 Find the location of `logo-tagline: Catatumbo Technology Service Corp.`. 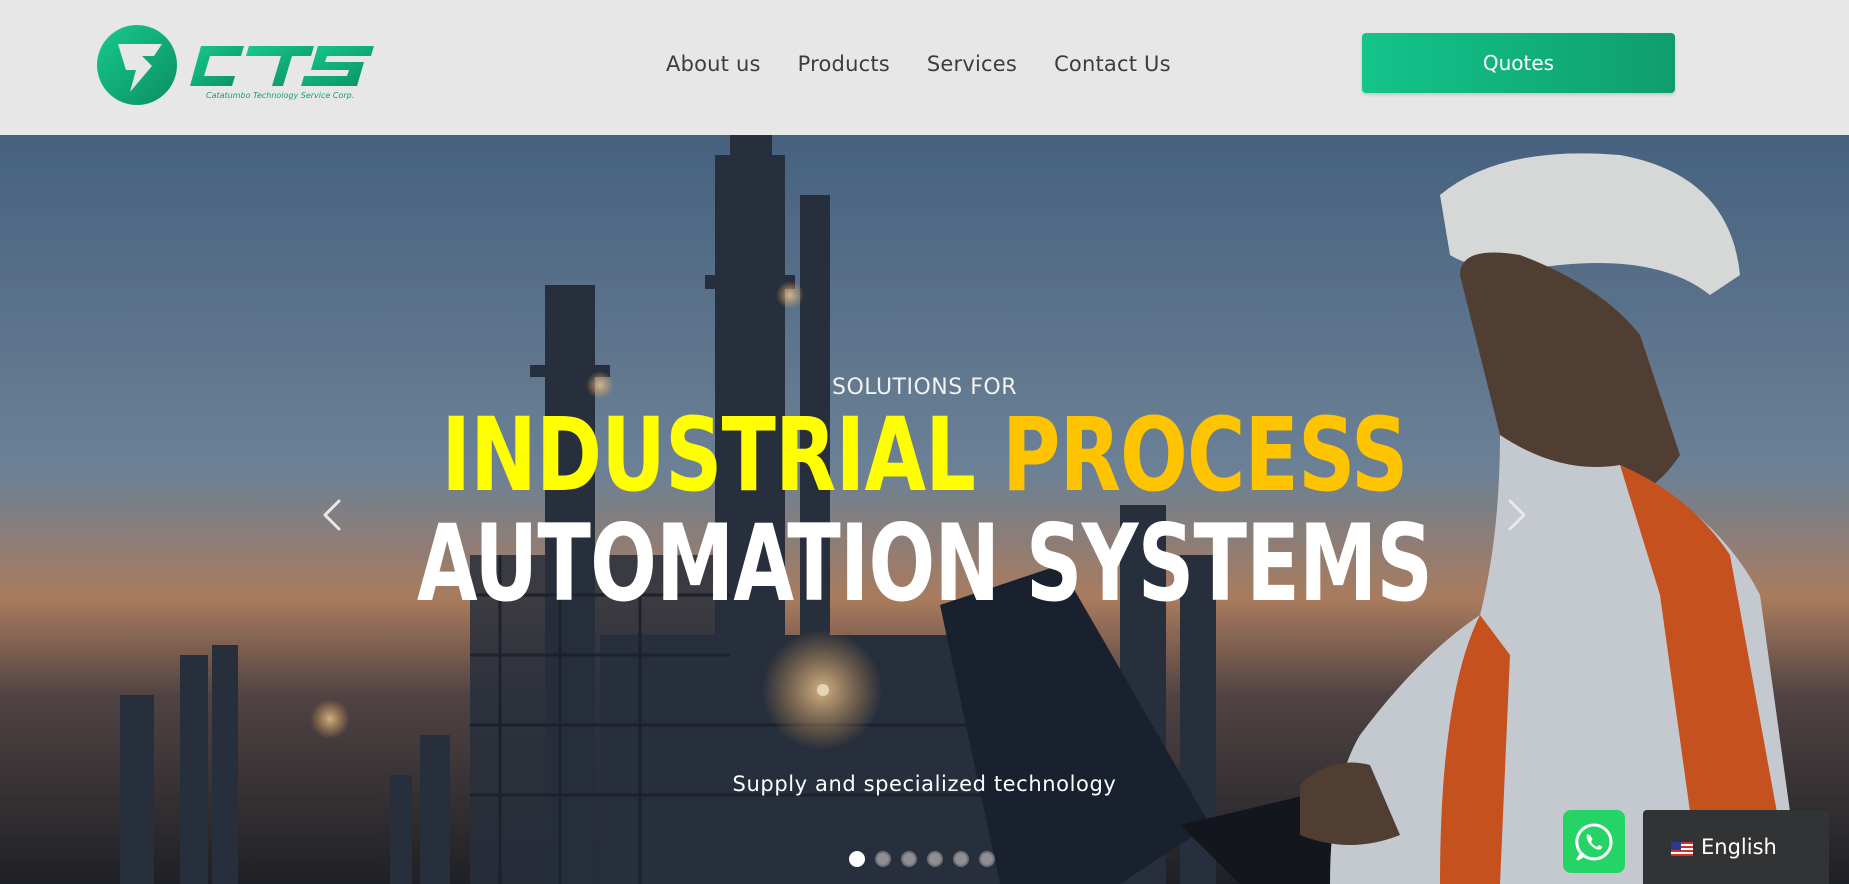

logo-tagline: Catatumbo Technology Service Corp. is located at coordinates (280, 95).